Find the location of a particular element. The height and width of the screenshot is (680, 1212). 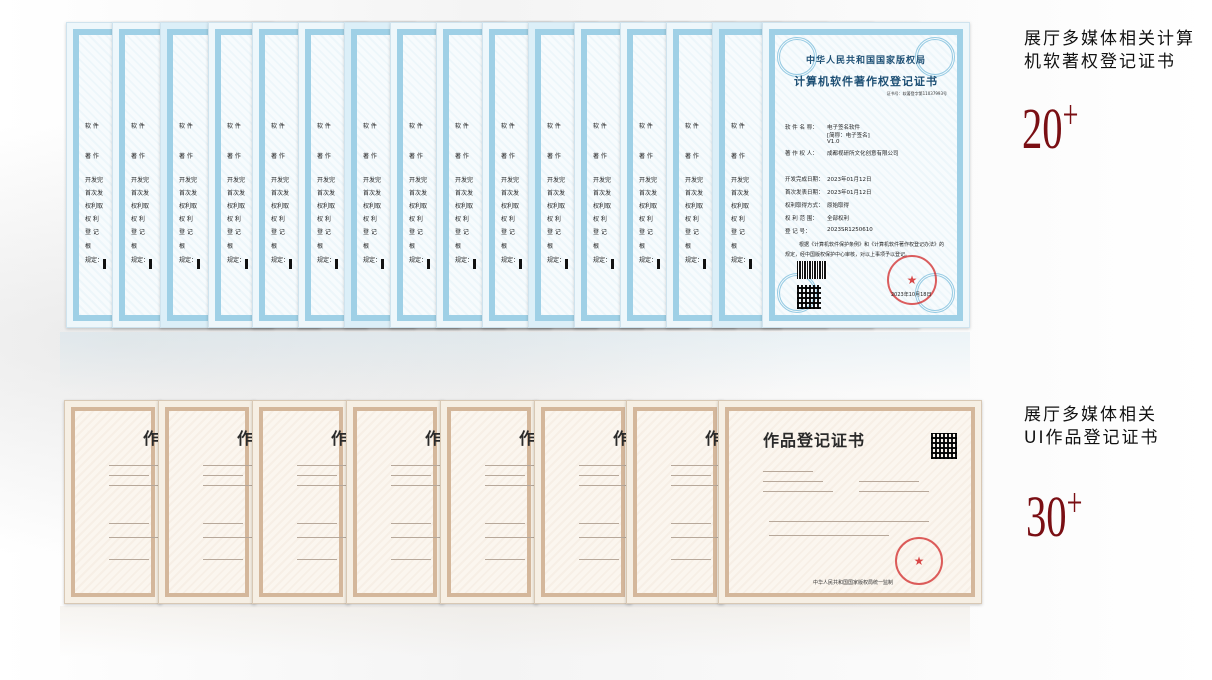

field-value: V1.0 is located at coordinates (833, 142).